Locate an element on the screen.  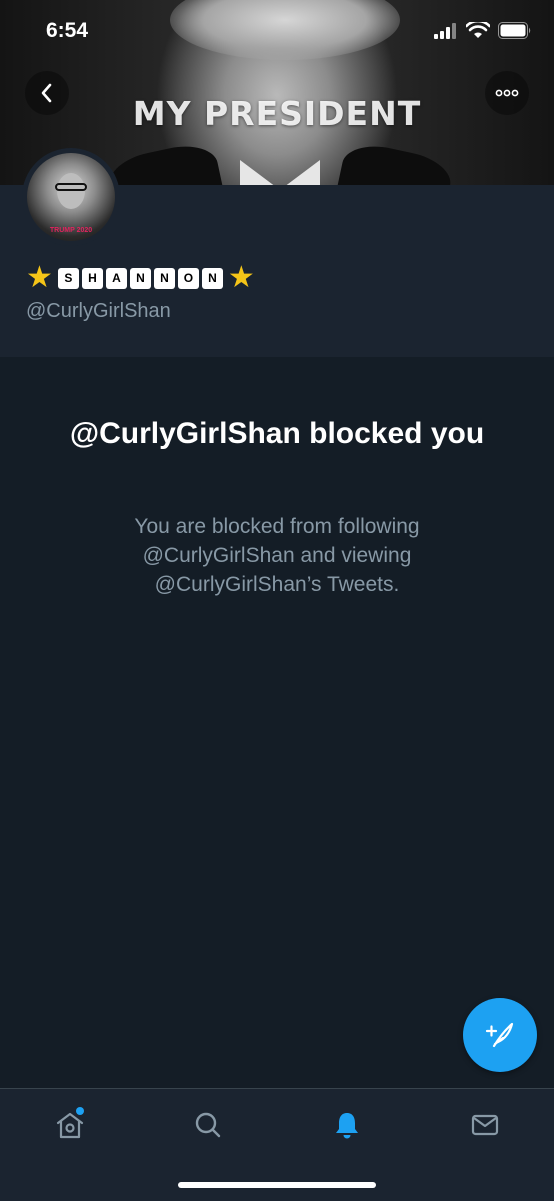
name-letter: A is located at coordinates (116, 278).